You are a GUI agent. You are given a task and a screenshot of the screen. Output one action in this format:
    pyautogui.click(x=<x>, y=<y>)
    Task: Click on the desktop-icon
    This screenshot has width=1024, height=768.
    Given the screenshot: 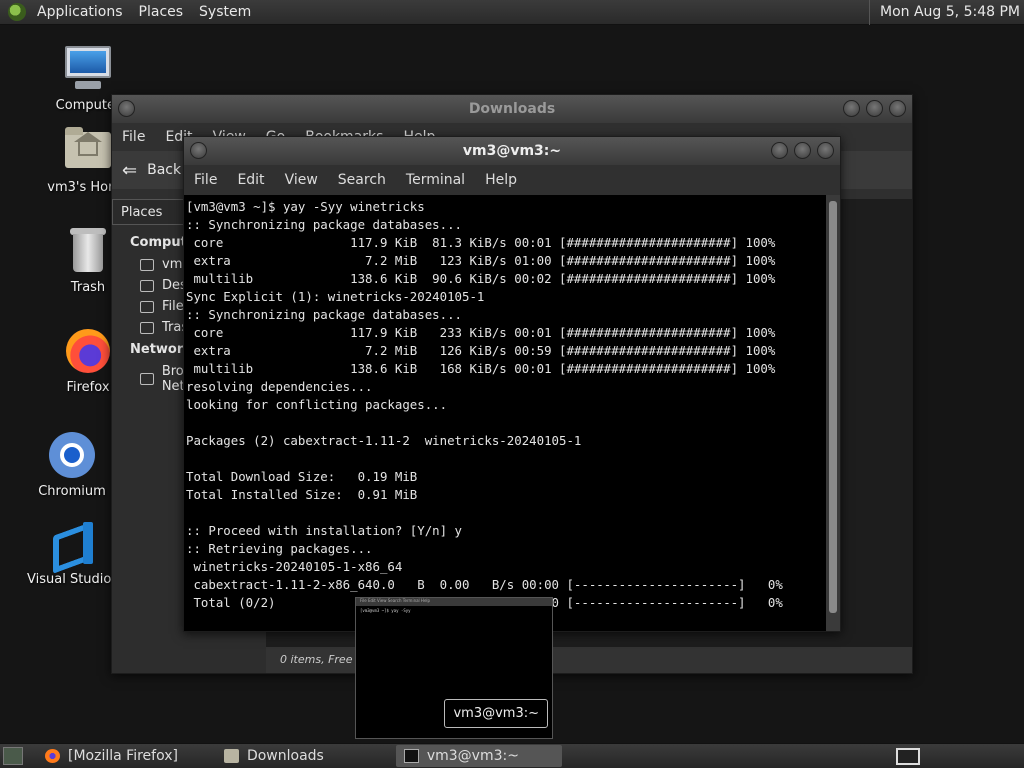 What is the action you would take?
    pyautogui.click(x=147, y=285)
    